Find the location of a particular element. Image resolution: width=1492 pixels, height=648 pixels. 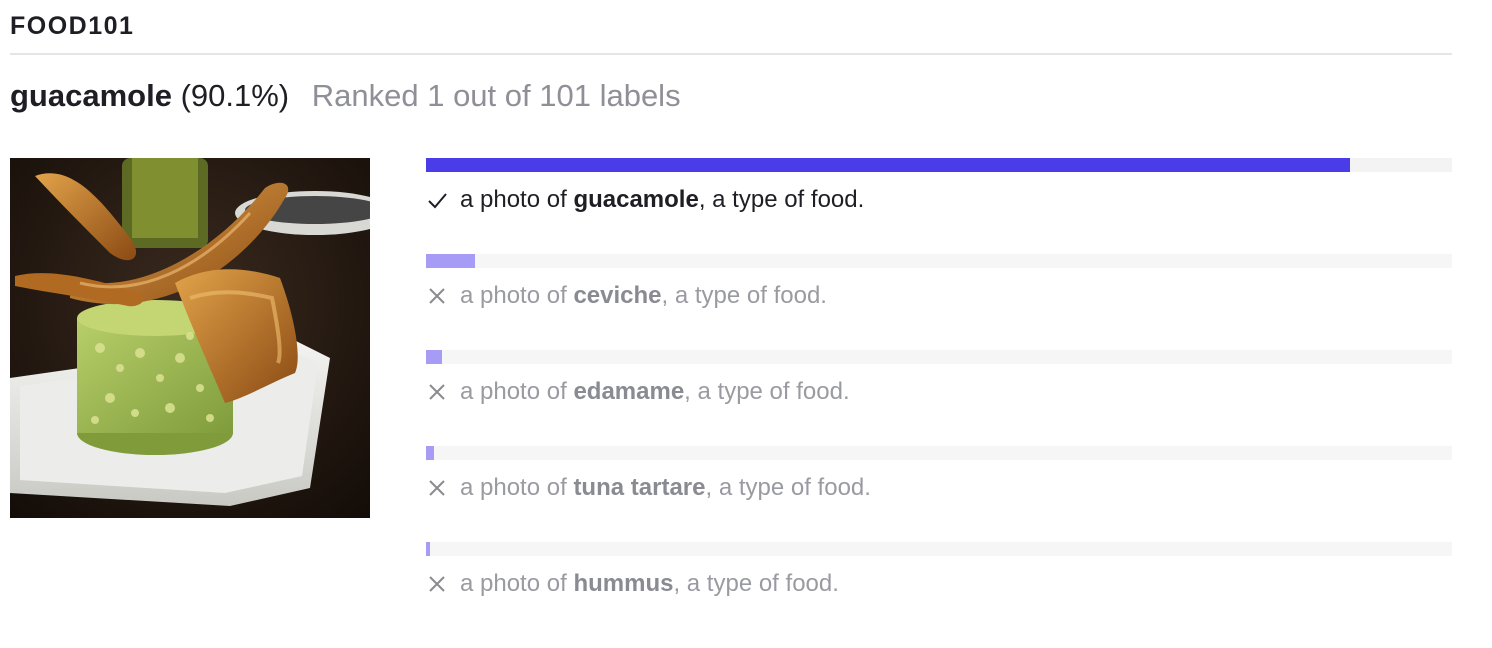

prediction-item: a photo of hummus, a type of food. is located at coordinates (939, 582).